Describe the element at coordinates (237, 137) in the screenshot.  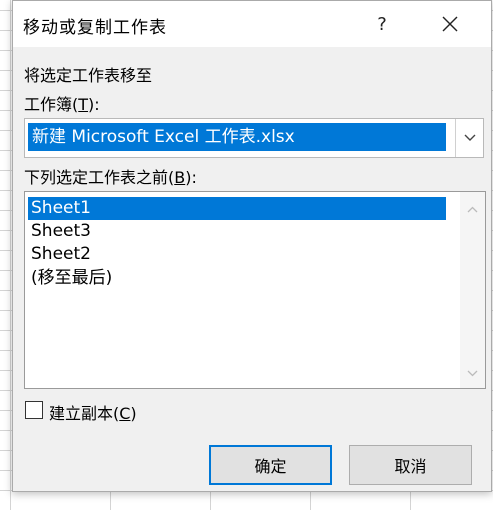
I see `workbook-selected-value: 新建 Microsoft Excel 工作表.xlsx` at that location.